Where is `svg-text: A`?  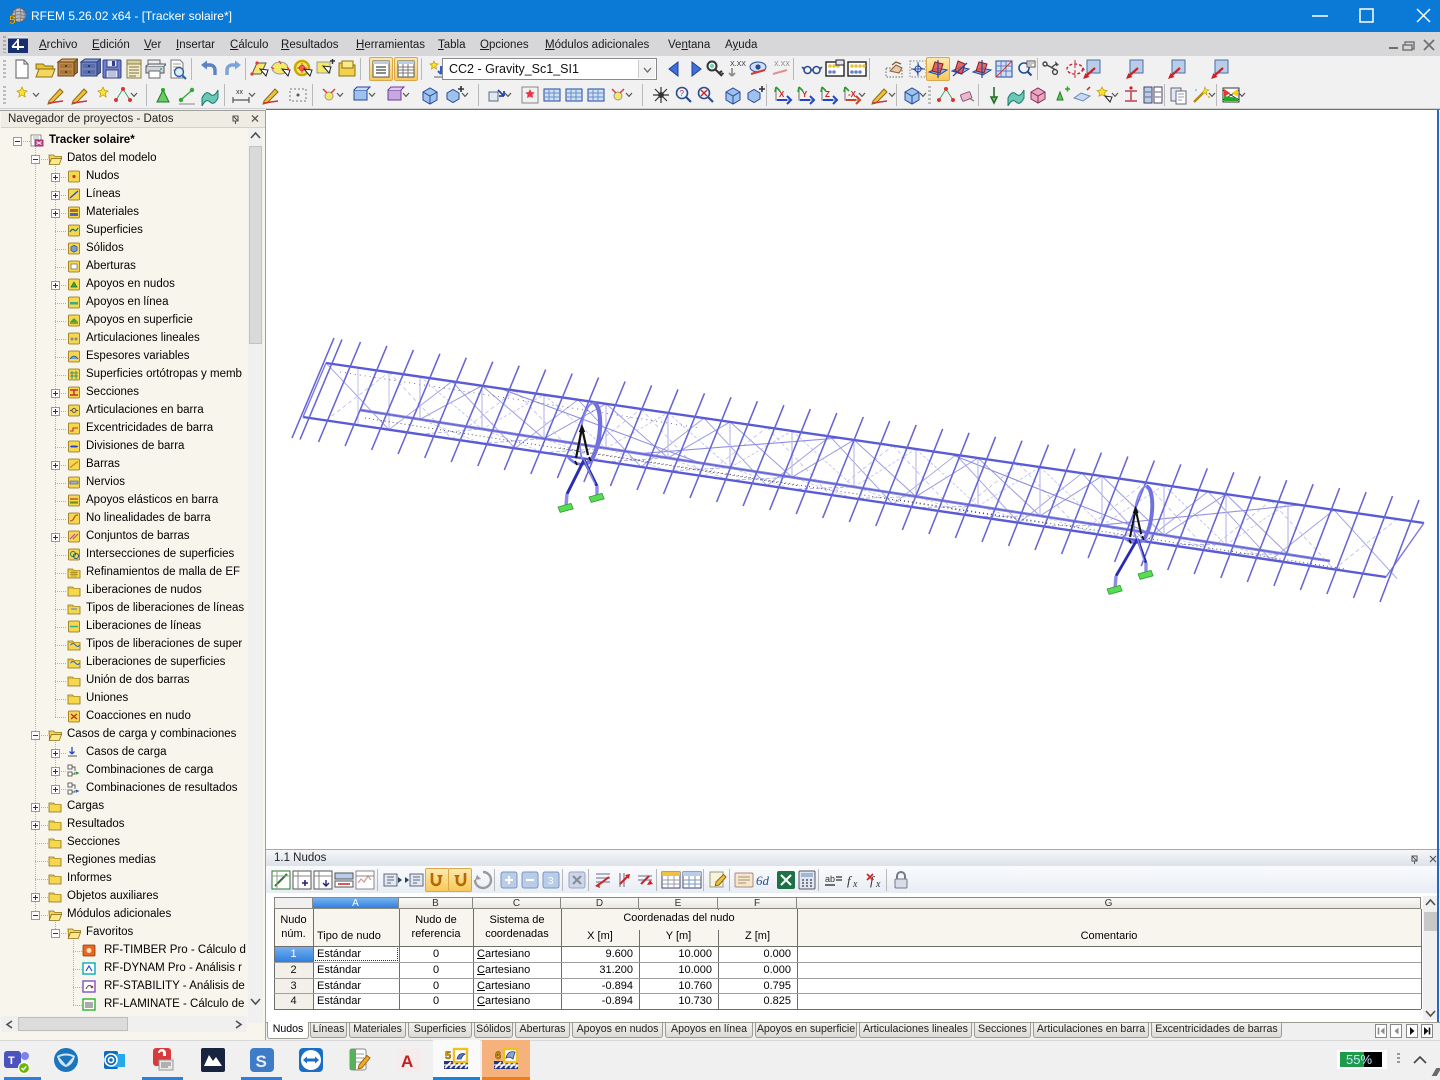 svg-text: A is located at coordinates (407, 1061).